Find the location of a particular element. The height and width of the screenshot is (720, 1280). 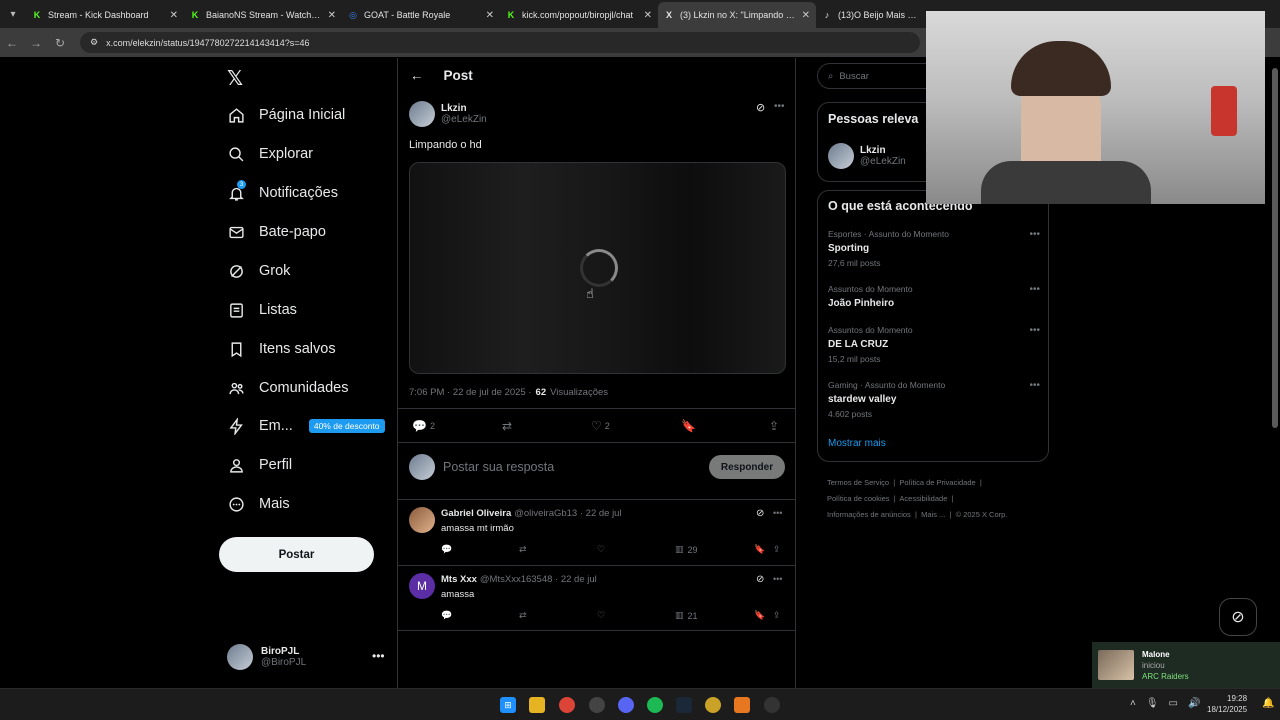

trend-item: Assuntos do Momento João Pinheiro ••• is located at coordinates (934, 296).